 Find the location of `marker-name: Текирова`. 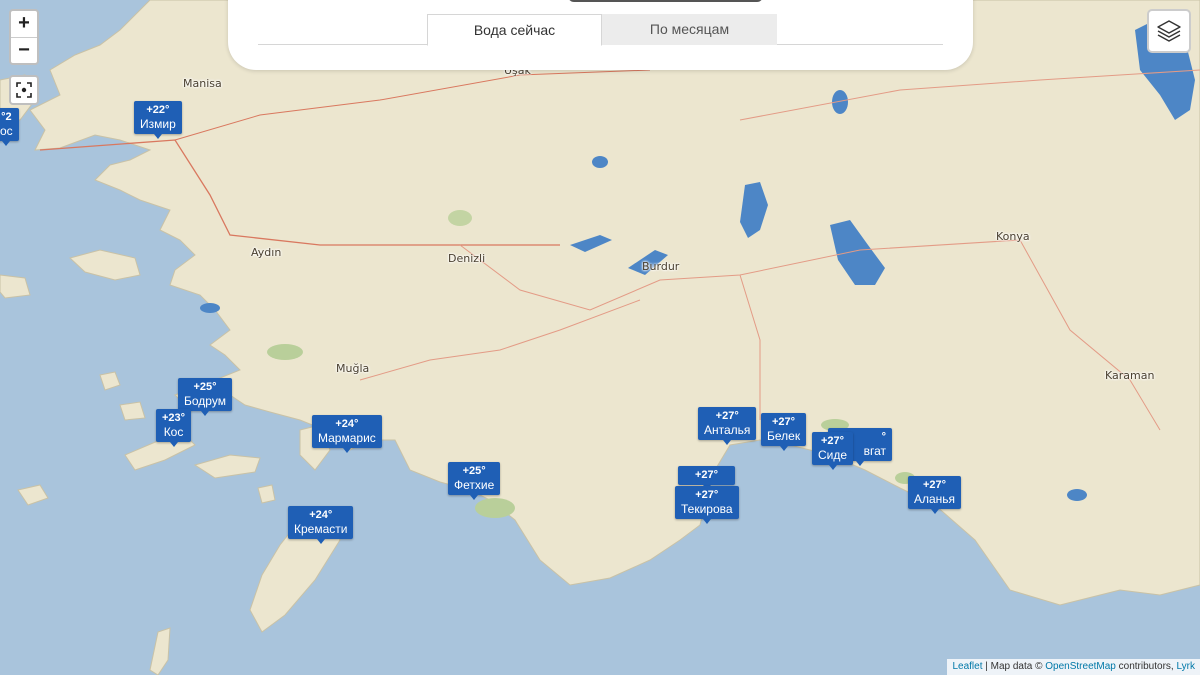

marker-name: Текирова is located at coordinates (707, 509).